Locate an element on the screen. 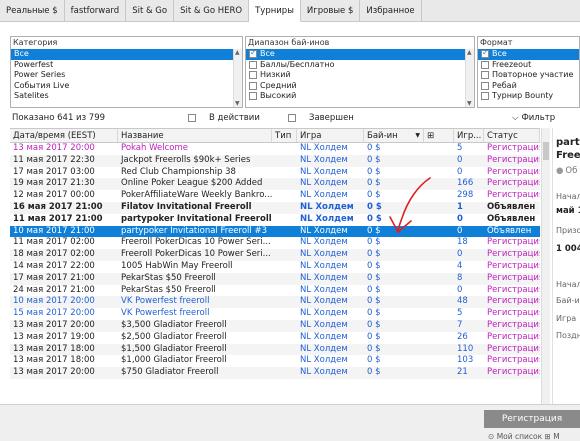 The image size is (580, 441). tab-real-money: Реальные $ is located at coordinates (32, 11).